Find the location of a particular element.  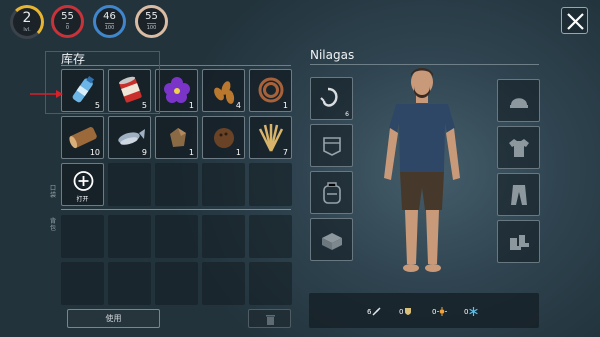

character-title-rule is located at coordinates (424, 64).